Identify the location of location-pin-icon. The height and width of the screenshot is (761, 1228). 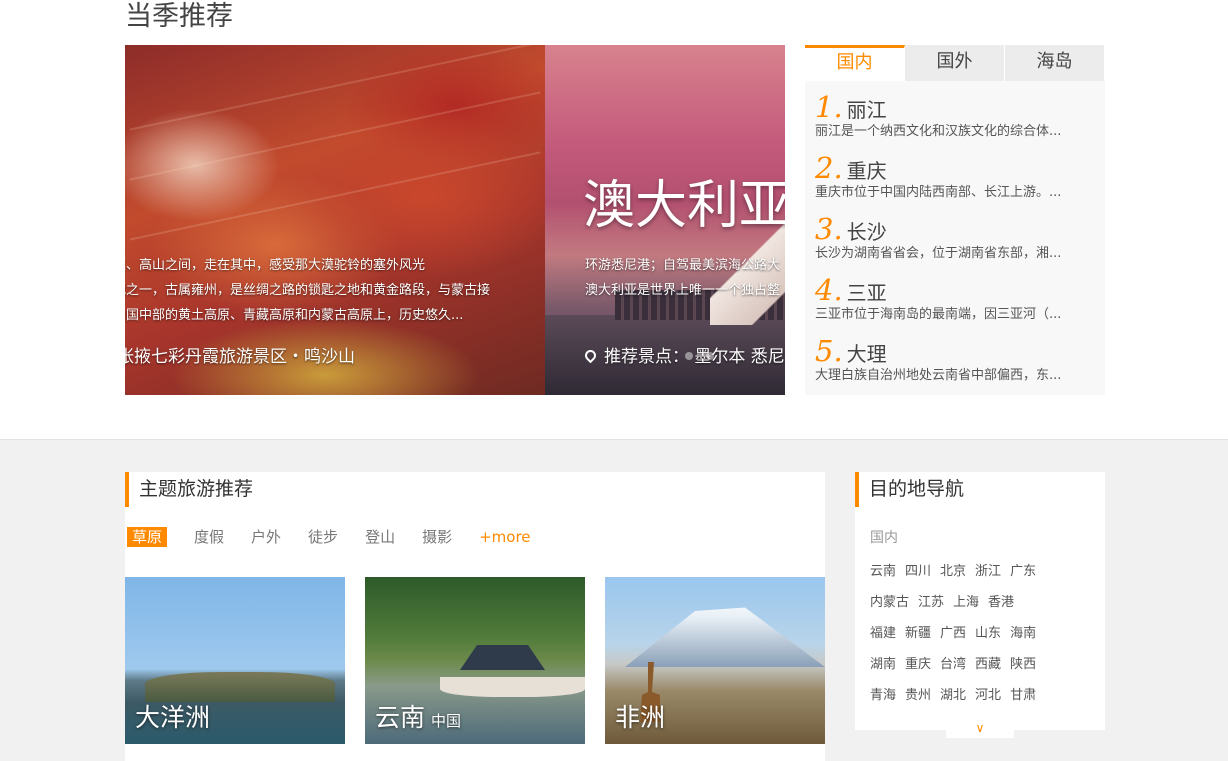
(590, 355).